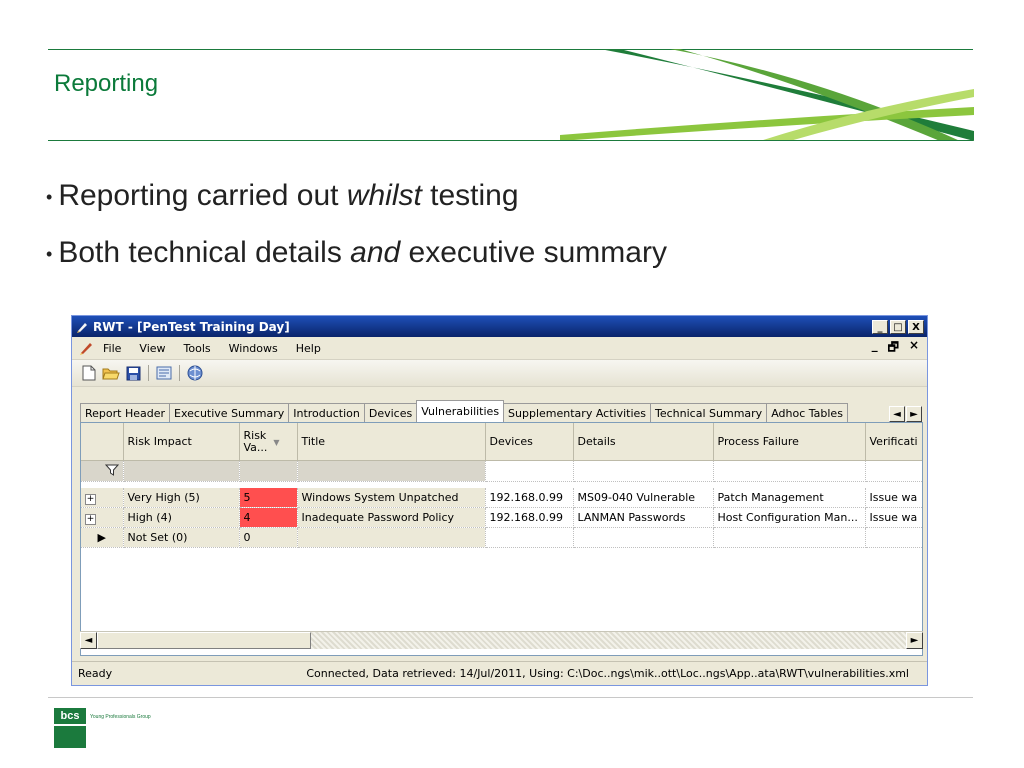  What do you see at coordinates (914, 640) in the screenshot?
I see `scroll-right-button: ►` at bounding box center [914, 640].